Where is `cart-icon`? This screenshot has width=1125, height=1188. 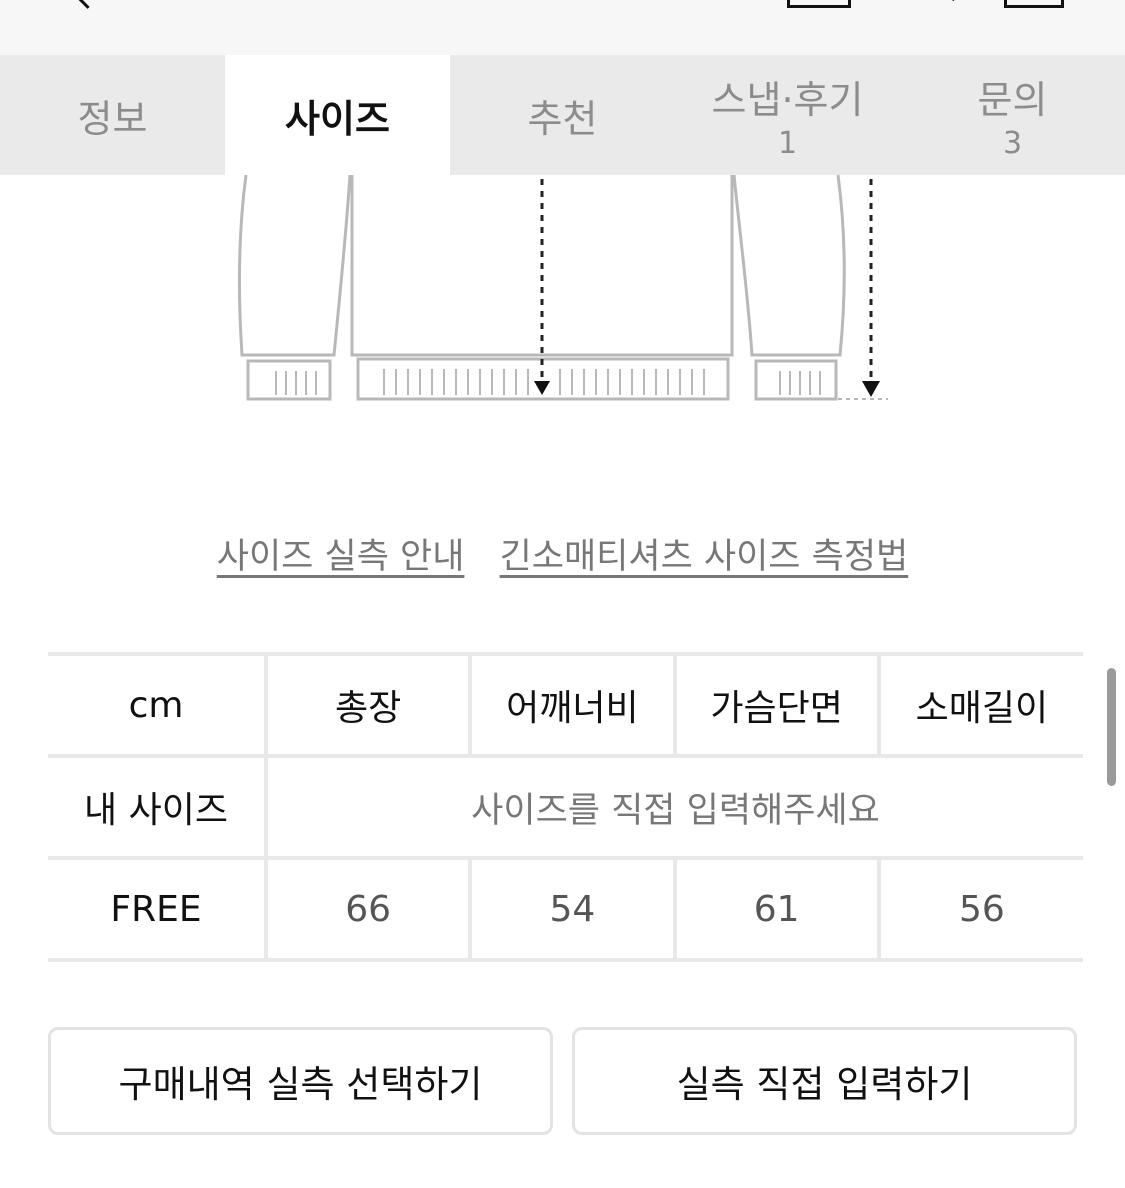
cart-icon is located at coordinates (1034, 4).